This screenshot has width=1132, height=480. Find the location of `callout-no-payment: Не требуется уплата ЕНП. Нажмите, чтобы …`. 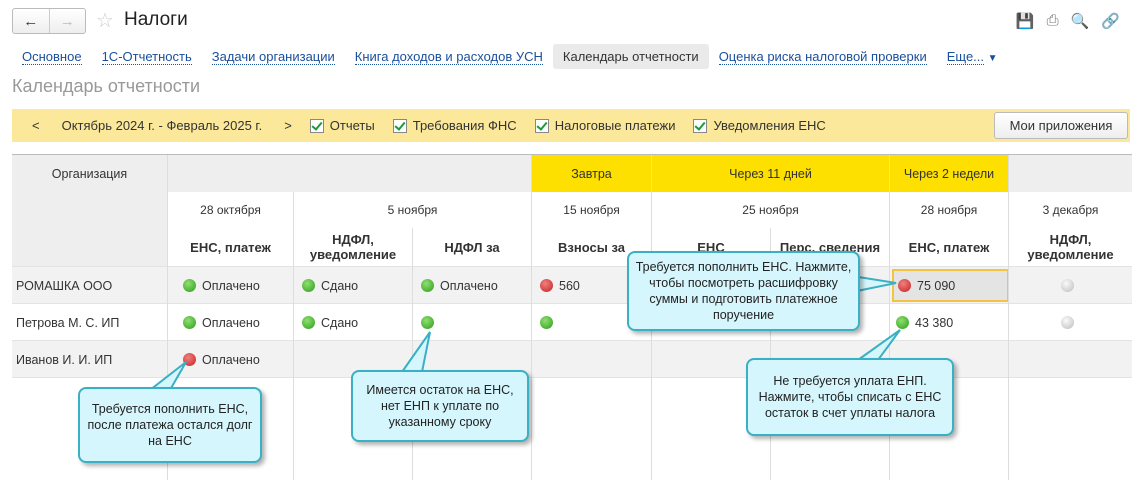

callout-no-payment: Не требуется уплата ЕНП. Нажмите, чтобы … is located at coordinates (850, 397).